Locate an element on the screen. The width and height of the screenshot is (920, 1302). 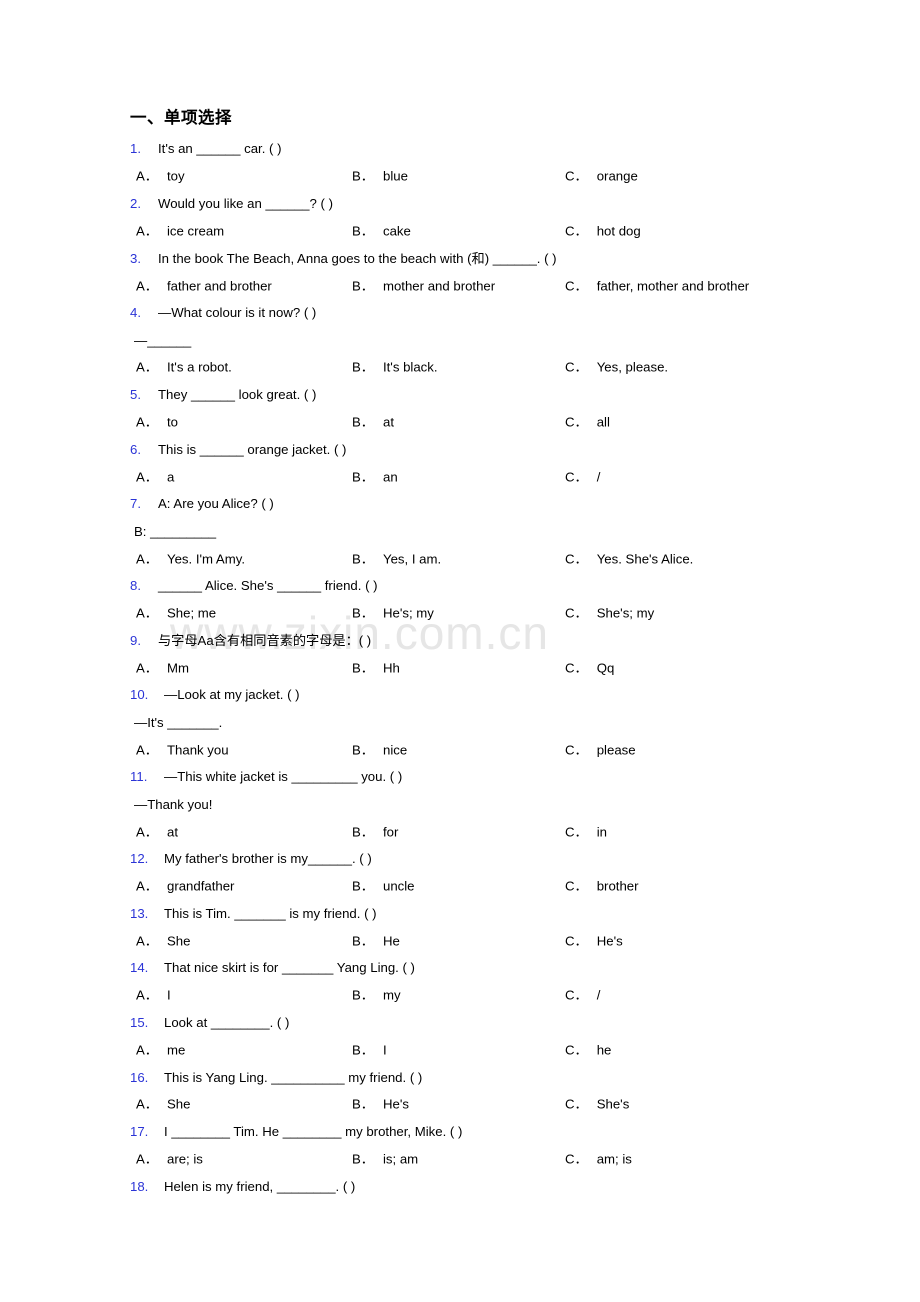
option-a-text: ice cream is located at coordinates (195, 231).